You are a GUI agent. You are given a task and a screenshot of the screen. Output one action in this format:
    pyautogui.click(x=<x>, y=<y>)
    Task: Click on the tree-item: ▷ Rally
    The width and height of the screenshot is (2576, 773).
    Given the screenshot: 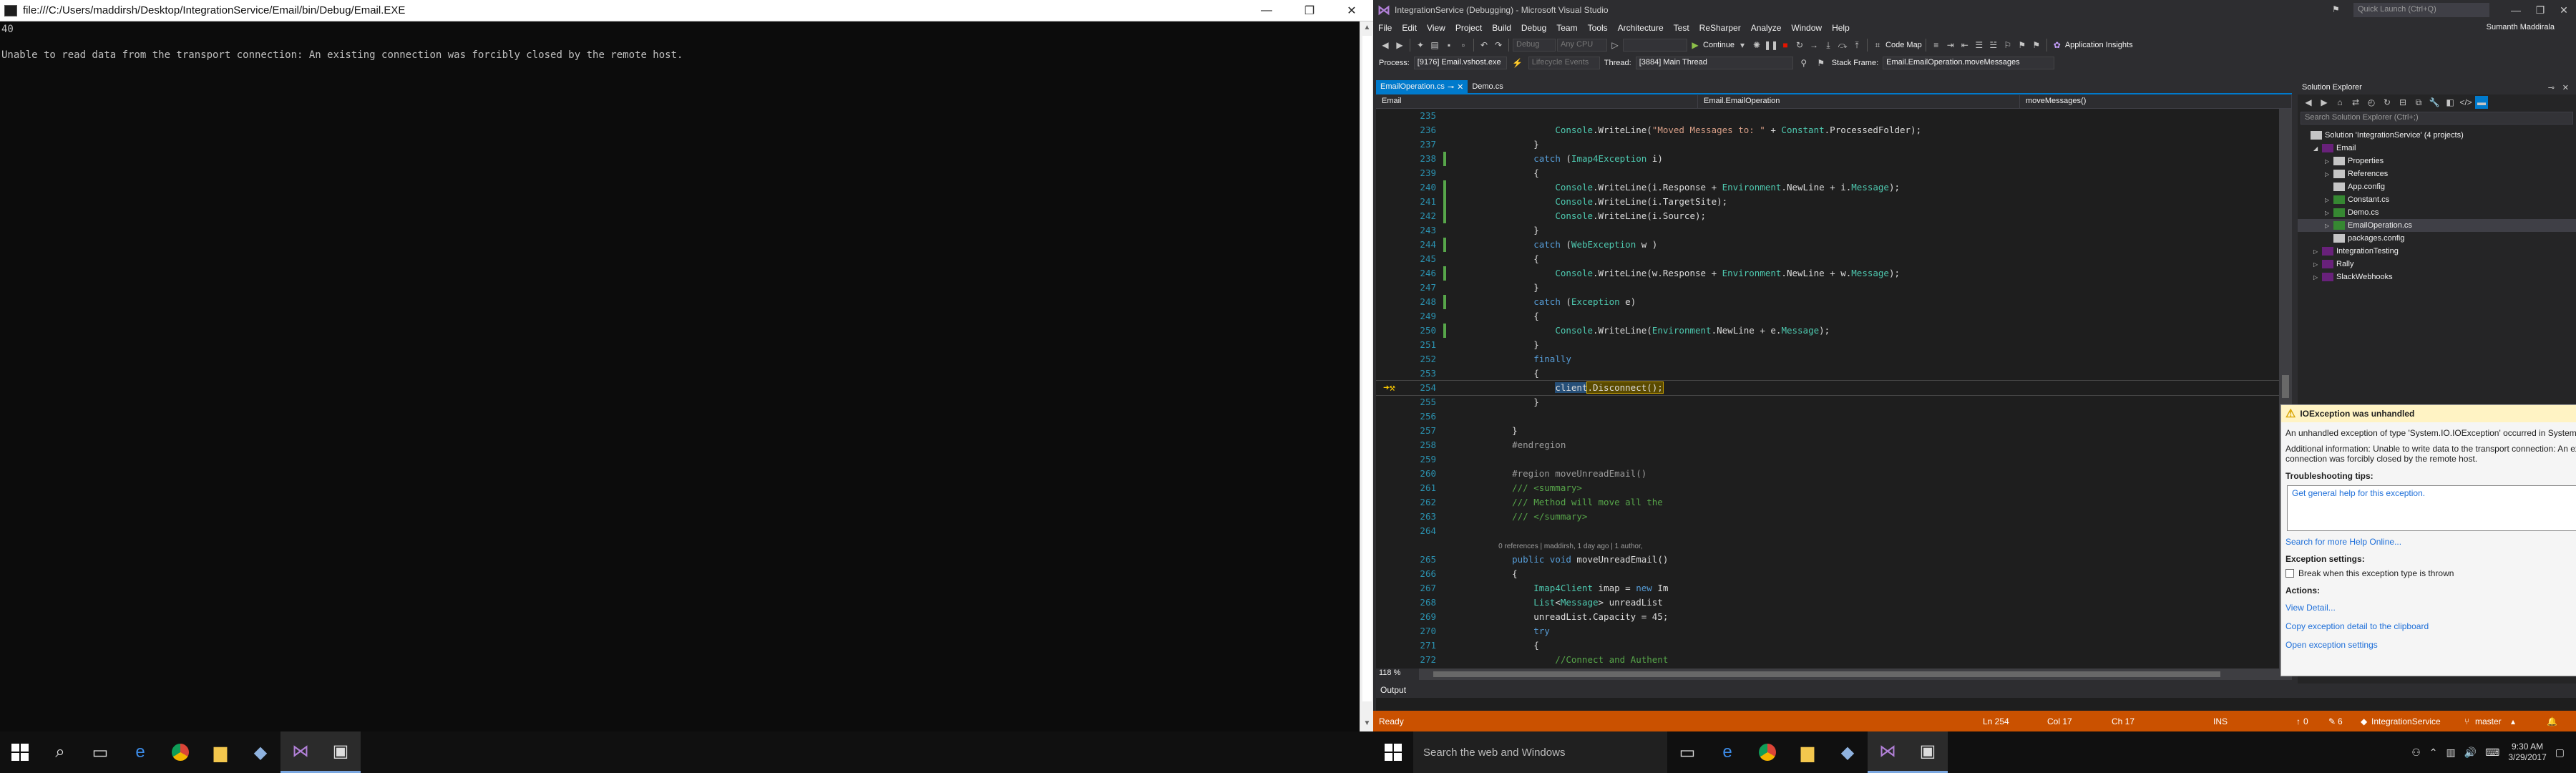 What is the action you would take?
    pyautogui.click(x=2437, y=265)
    